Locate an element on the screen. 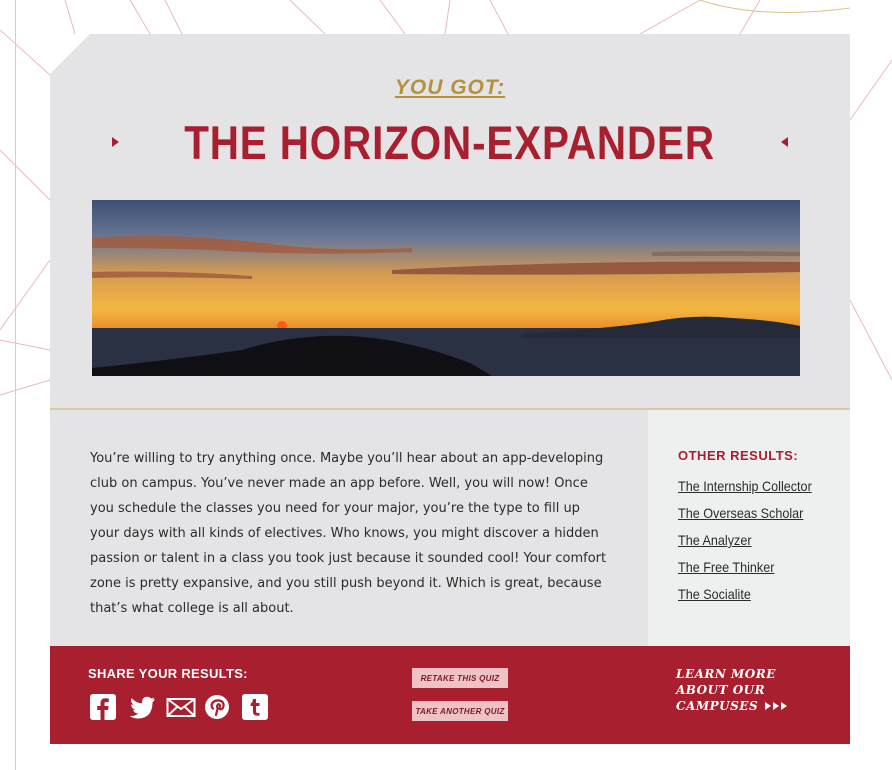 The height and width of the screenshot is (770, 892). share-heading: SHARE YOUR RESULTS: is located at coordinates (168, 673).